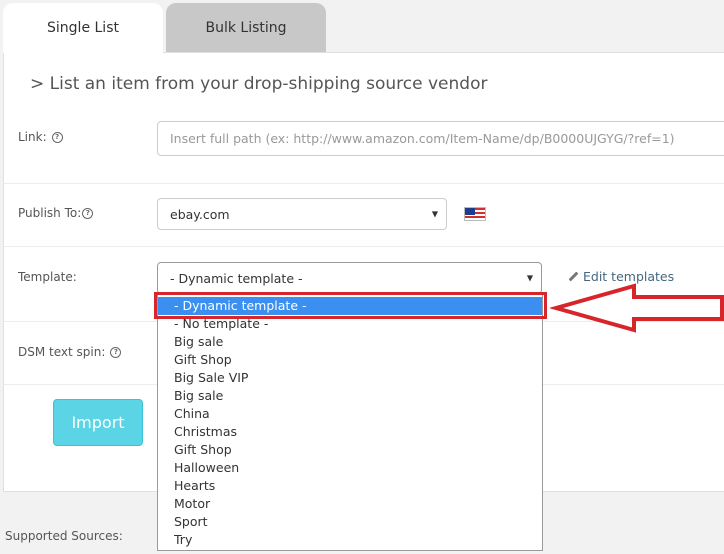  I want to click on publish-to-value: ebay.com, so click(200, 214).